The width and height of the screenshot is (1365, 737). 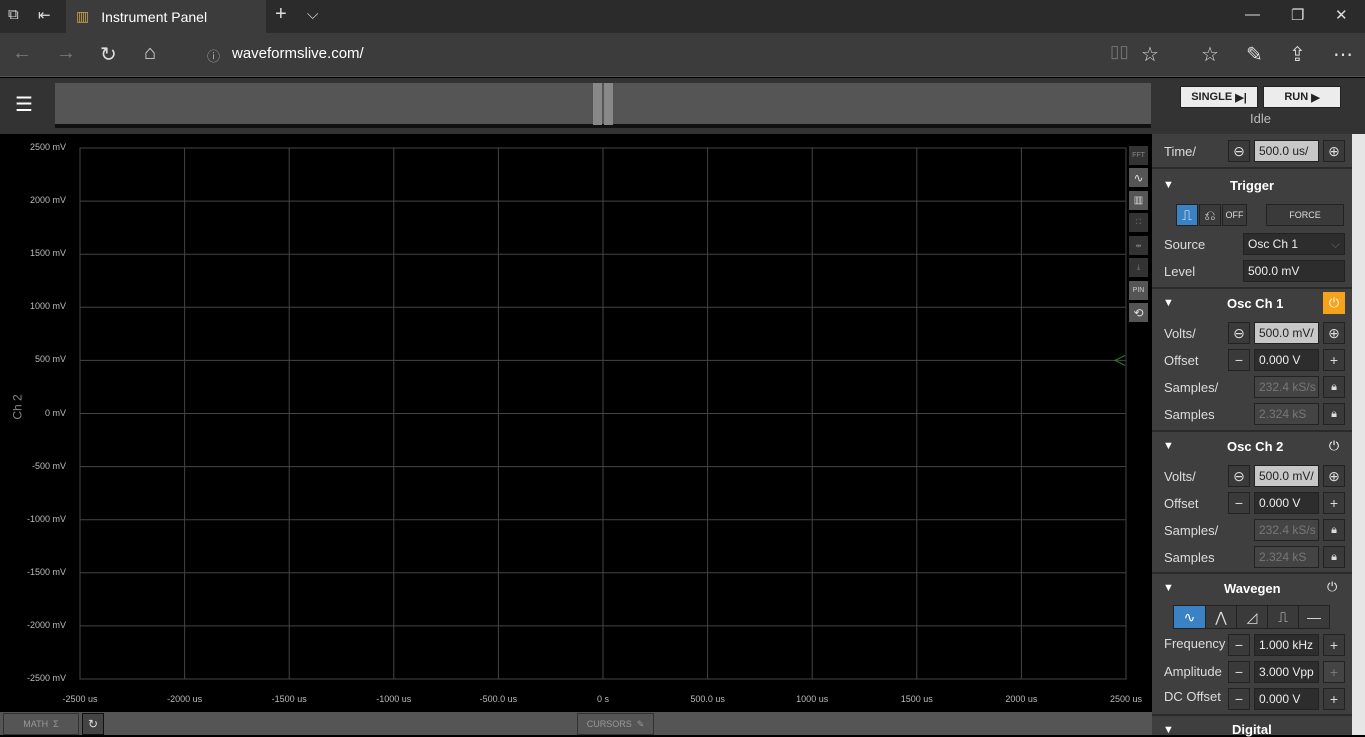 What do you see at coordinates (1334, 645) in the screenshot?
I see `frequency-increment-icon: +` at bounding box center [1334, 645].